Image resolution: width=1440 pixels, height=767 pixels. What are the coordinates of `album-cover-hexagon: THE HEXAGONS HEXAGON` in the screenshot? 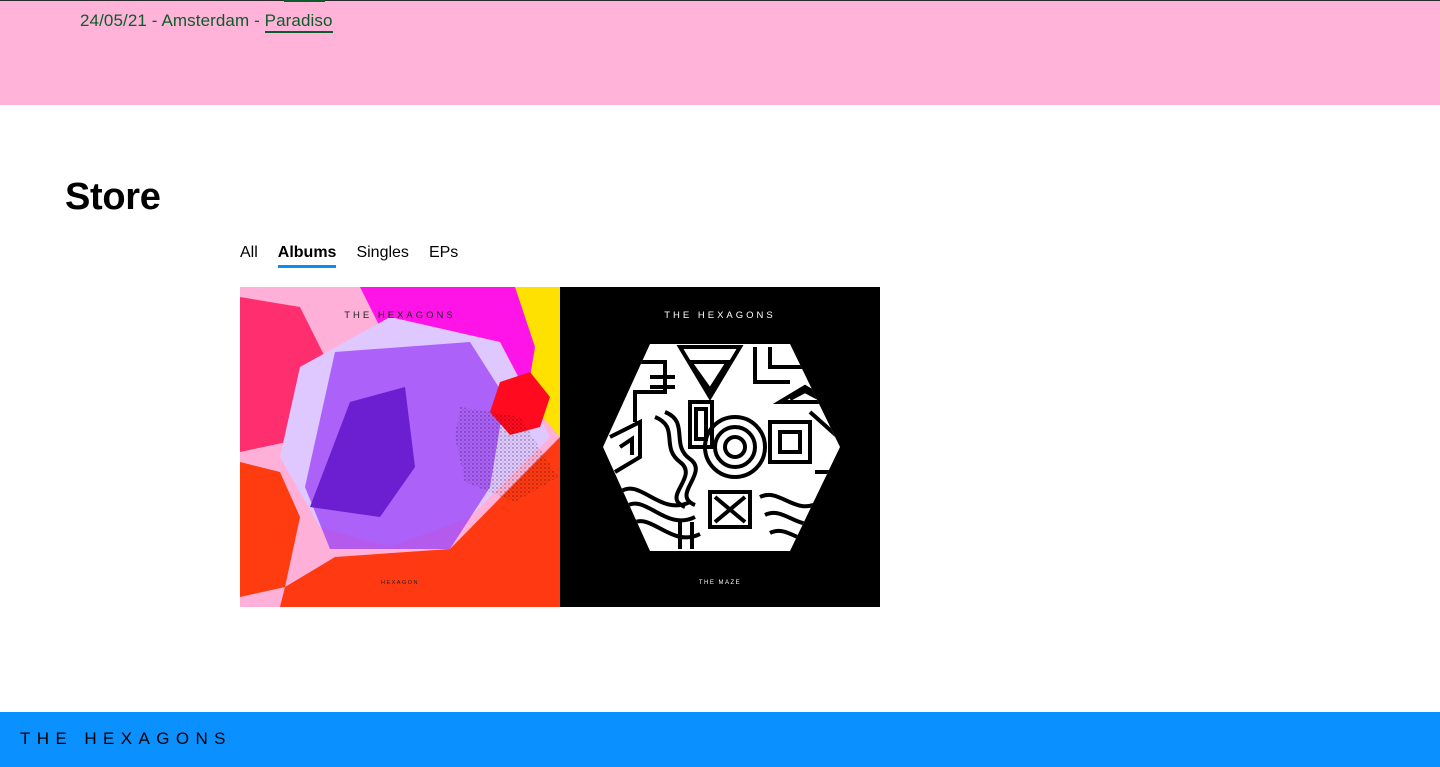 It's located at (400, 447).